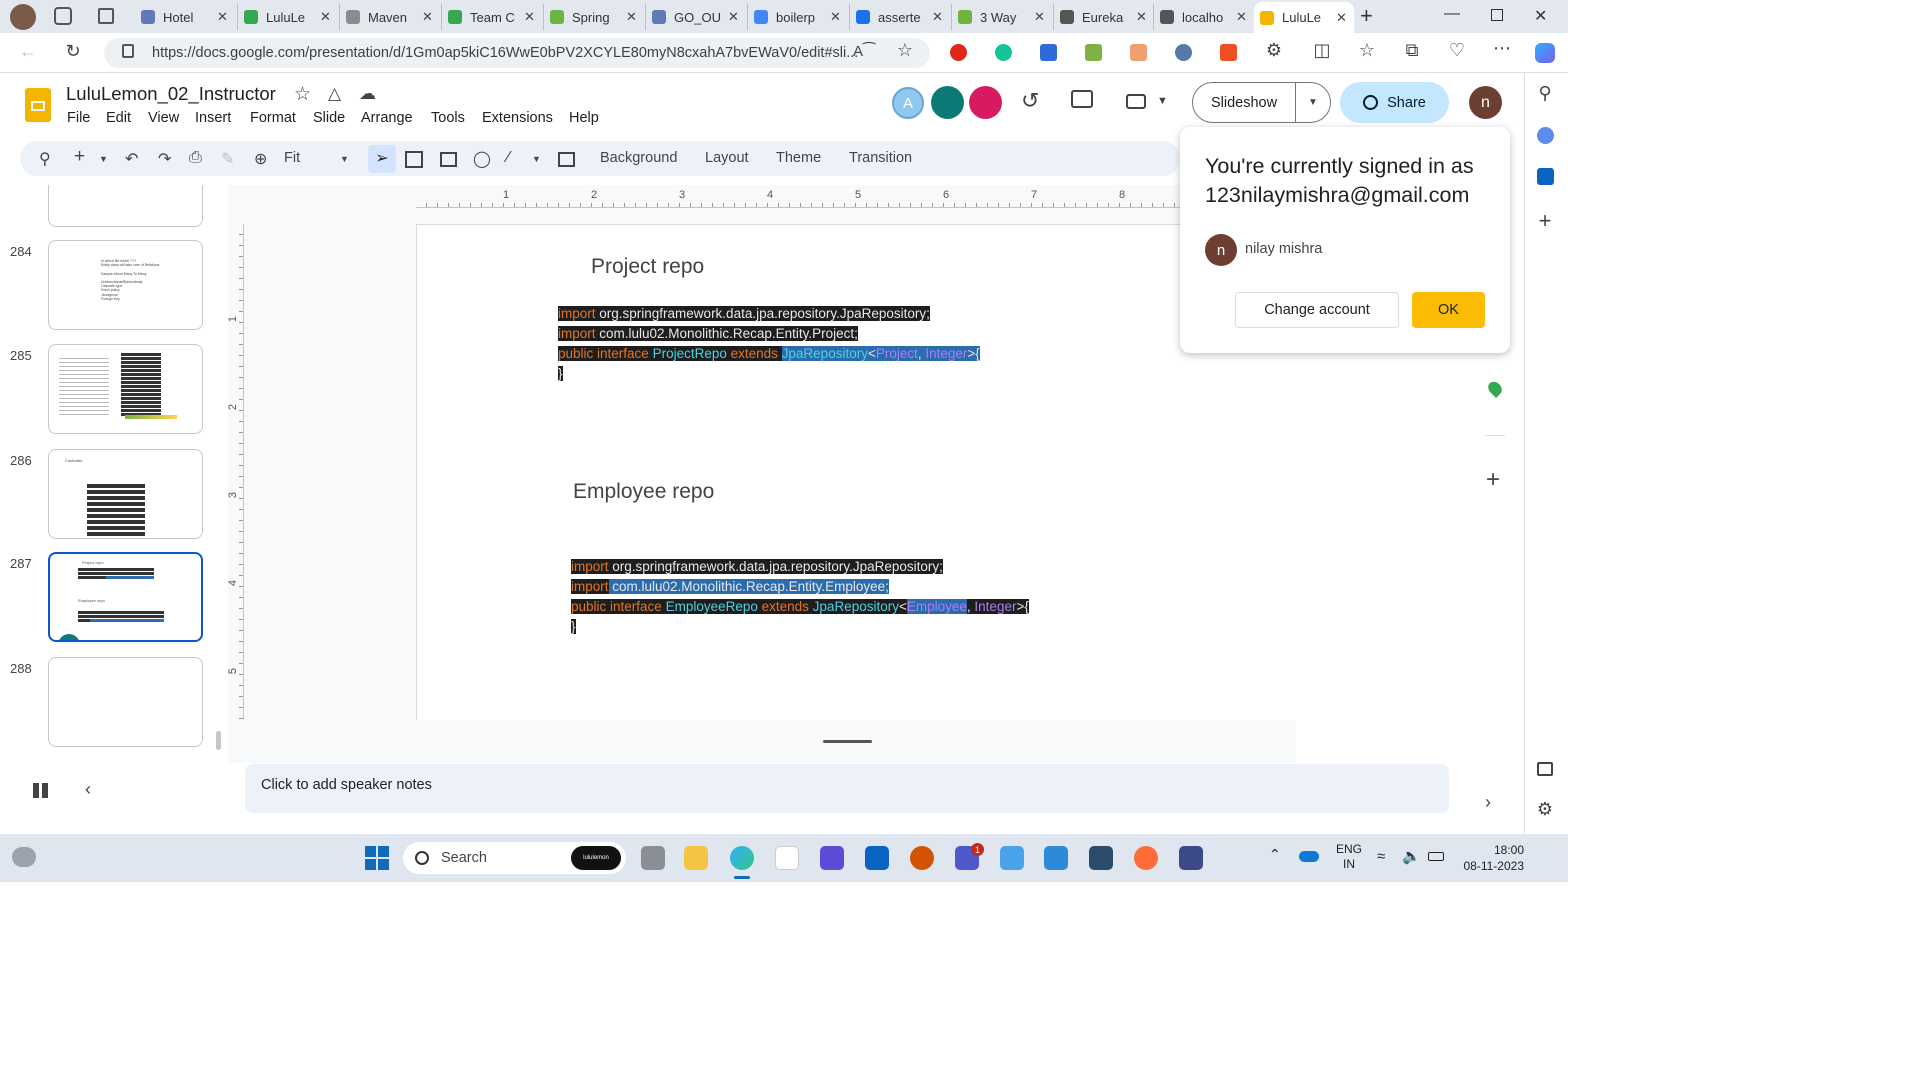 The height and width of the screenshot is (1080, 1920). What do you see at coordinates (1056, 858) in the screenshot?
I see `photos-app-icon` at bounding box center [1056, 858].